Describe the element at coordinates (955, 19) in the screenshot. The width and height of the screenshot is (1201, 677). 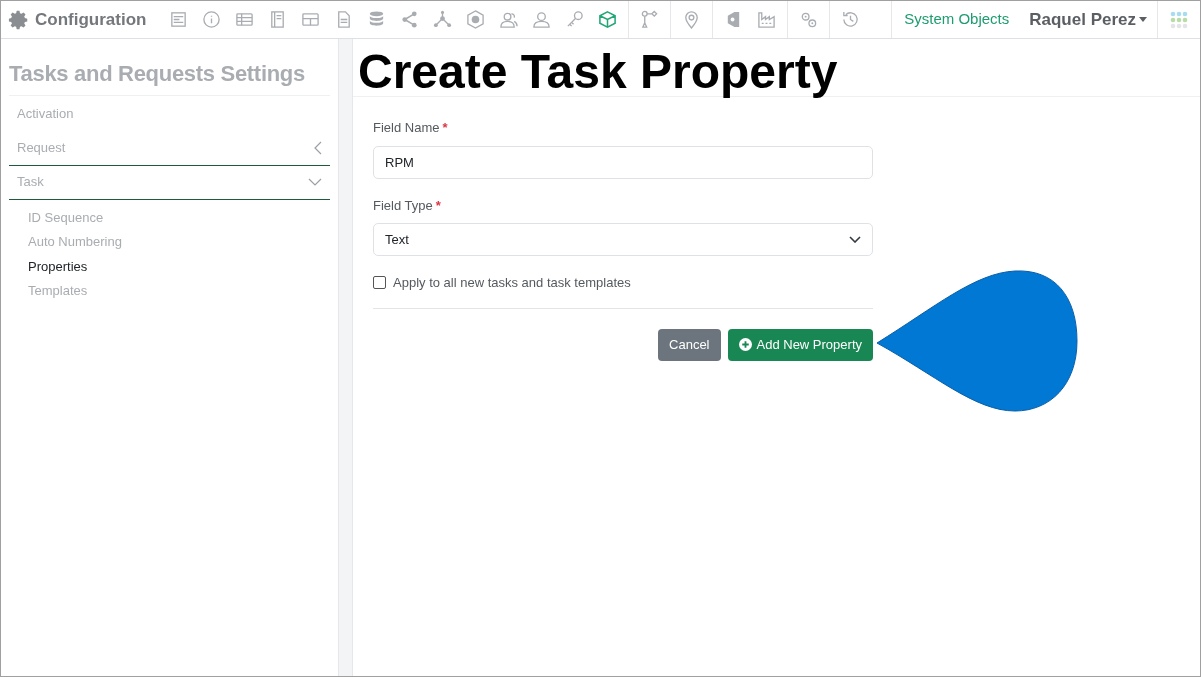
I see `system-objects-link: System Objects` at that location.